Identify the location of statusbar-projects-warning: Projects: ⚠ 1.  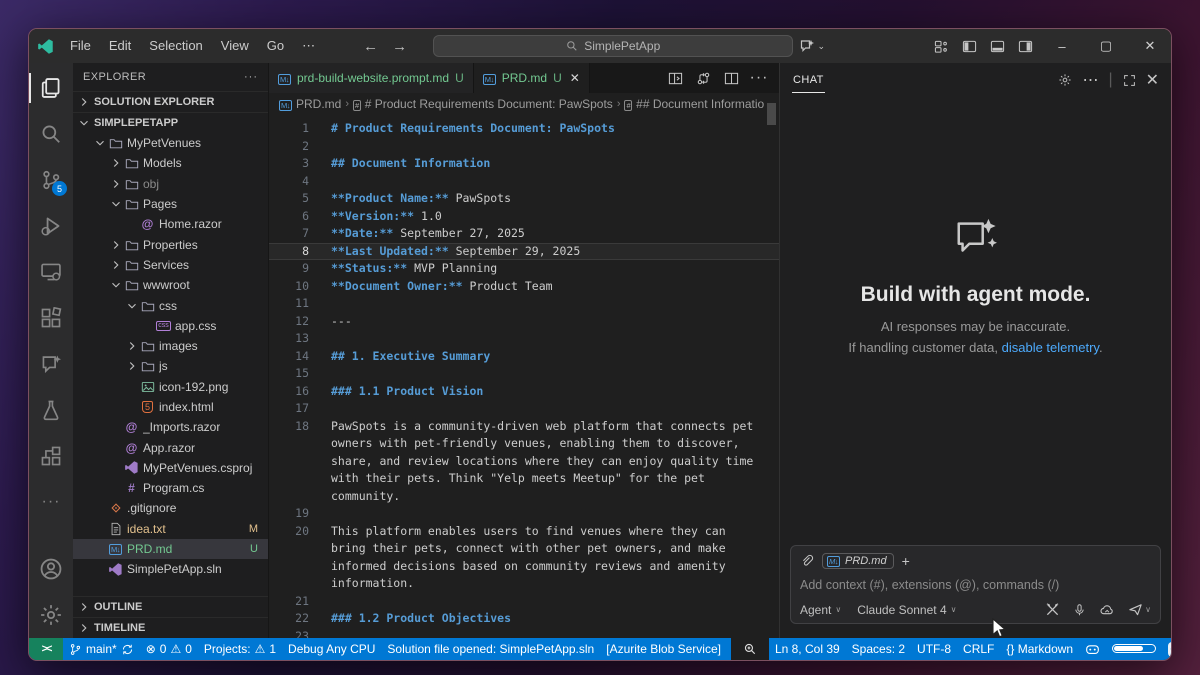
(240, 649).